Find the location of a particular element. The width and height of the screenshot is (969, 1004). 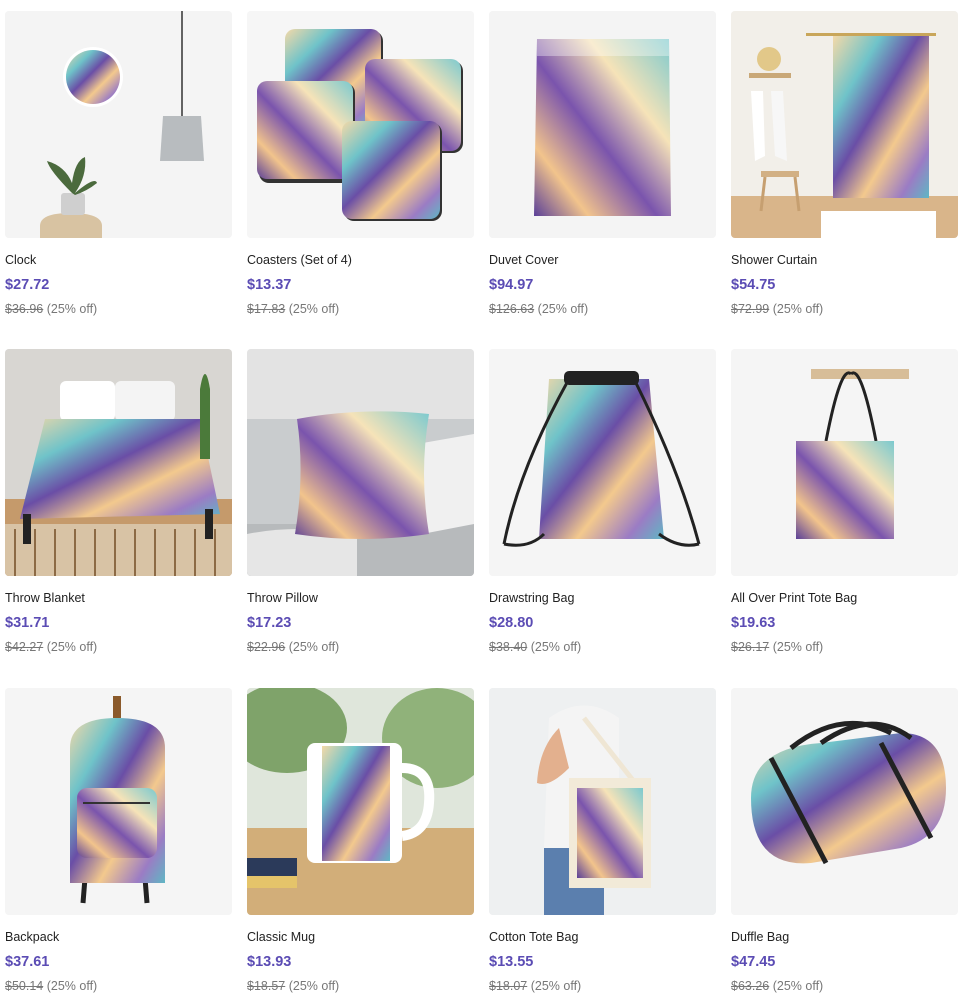

original-price-row: $42.27 (25% off) is located at coordinates (118, 647).